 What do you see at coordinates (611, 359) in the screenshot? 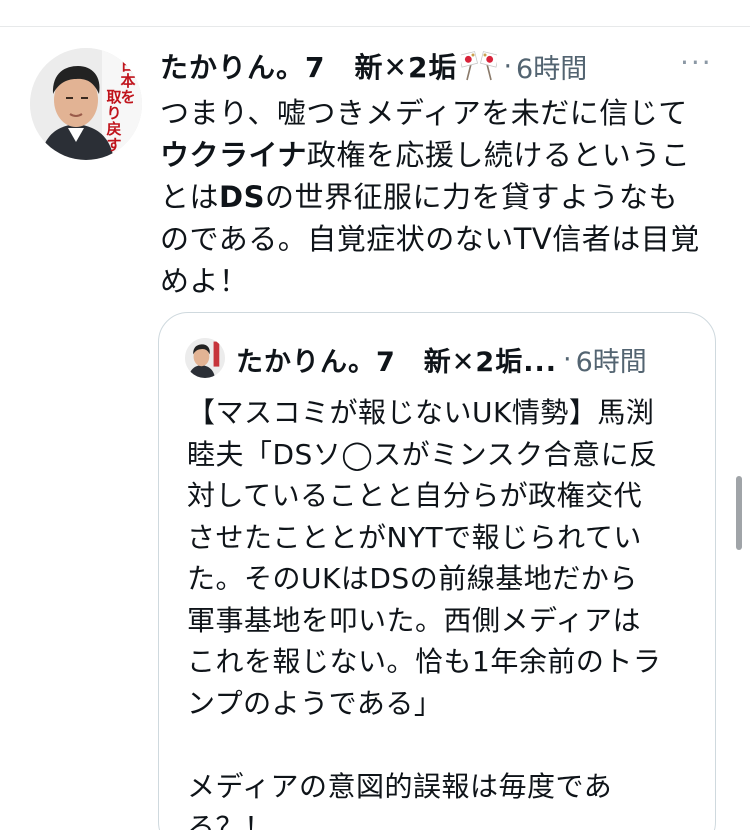
I see `quote-timestamp: 6時間` at bounding box center [611, 359].